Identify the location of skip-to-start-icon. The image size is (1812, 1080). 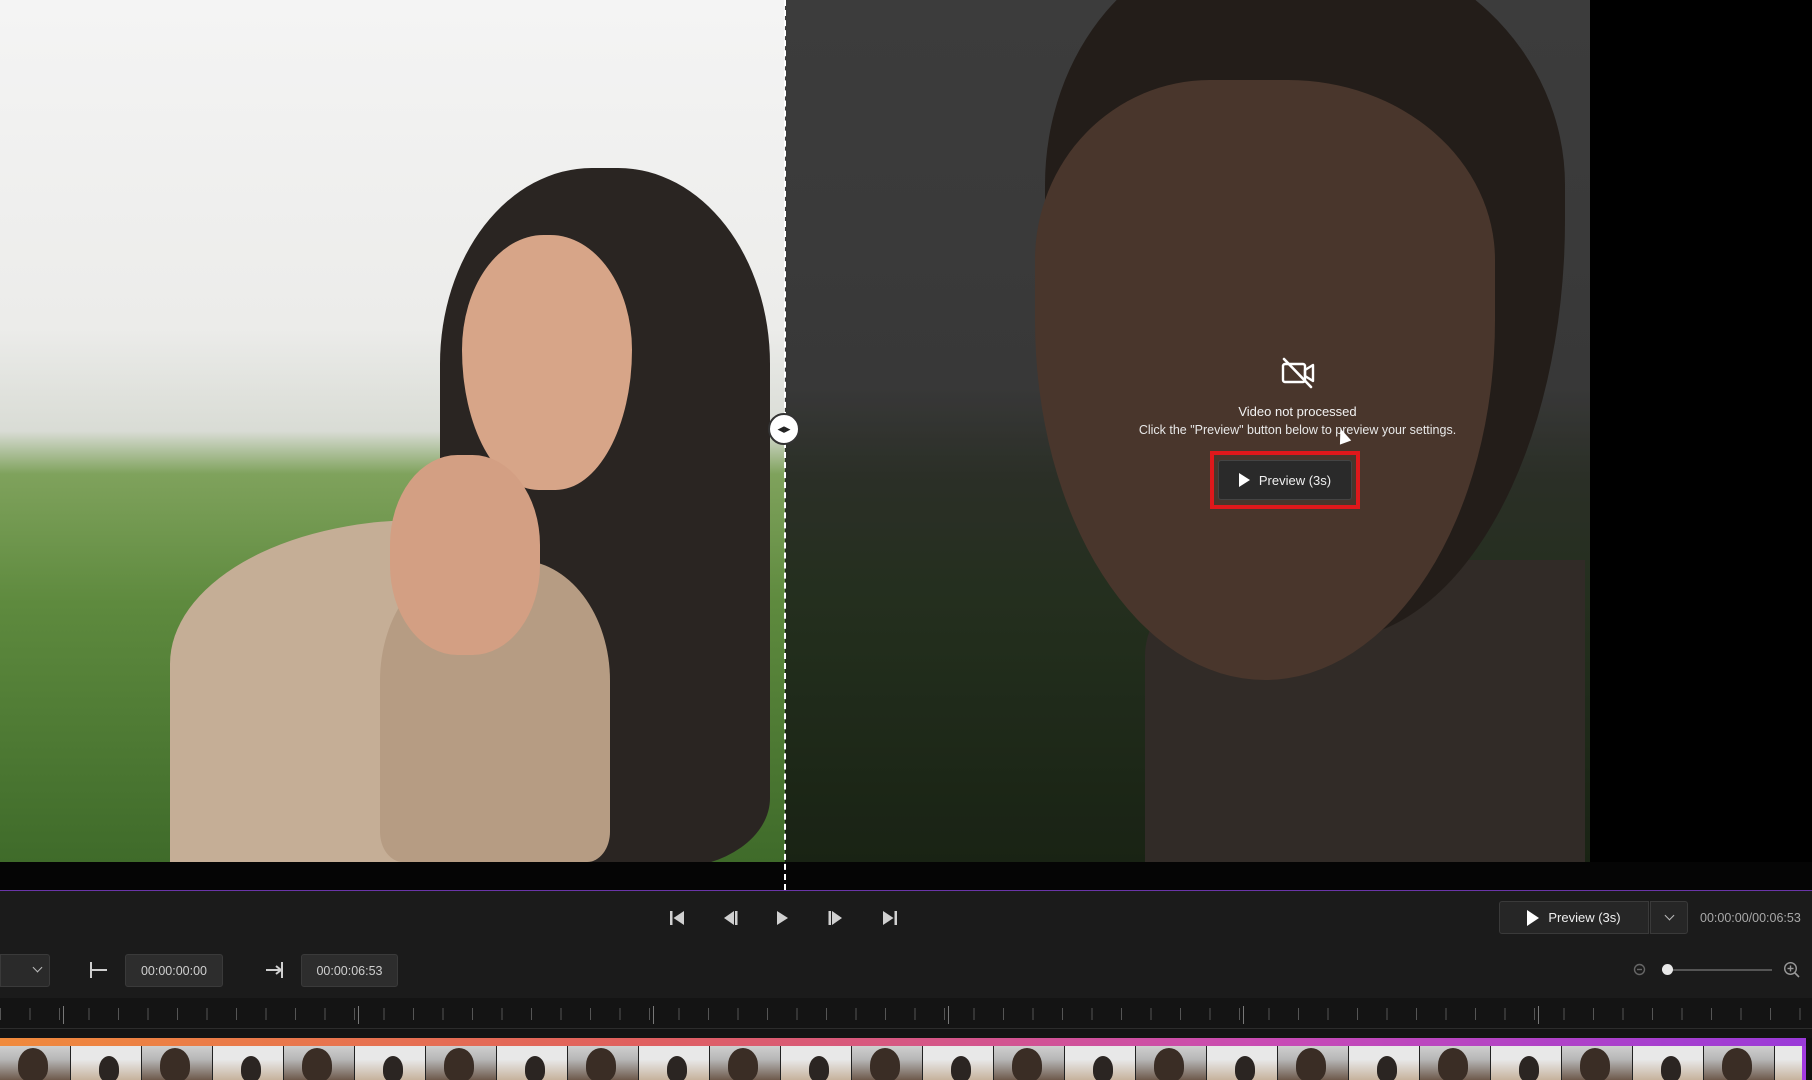
(677, 918).